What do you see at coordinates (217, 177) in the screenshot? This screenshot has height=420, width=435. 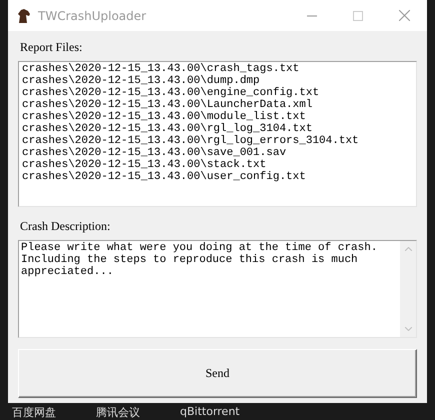 I see `file-item: crashes\2020-12-15_13.43.00\user_config.txt` at bounding box center [217, 177].